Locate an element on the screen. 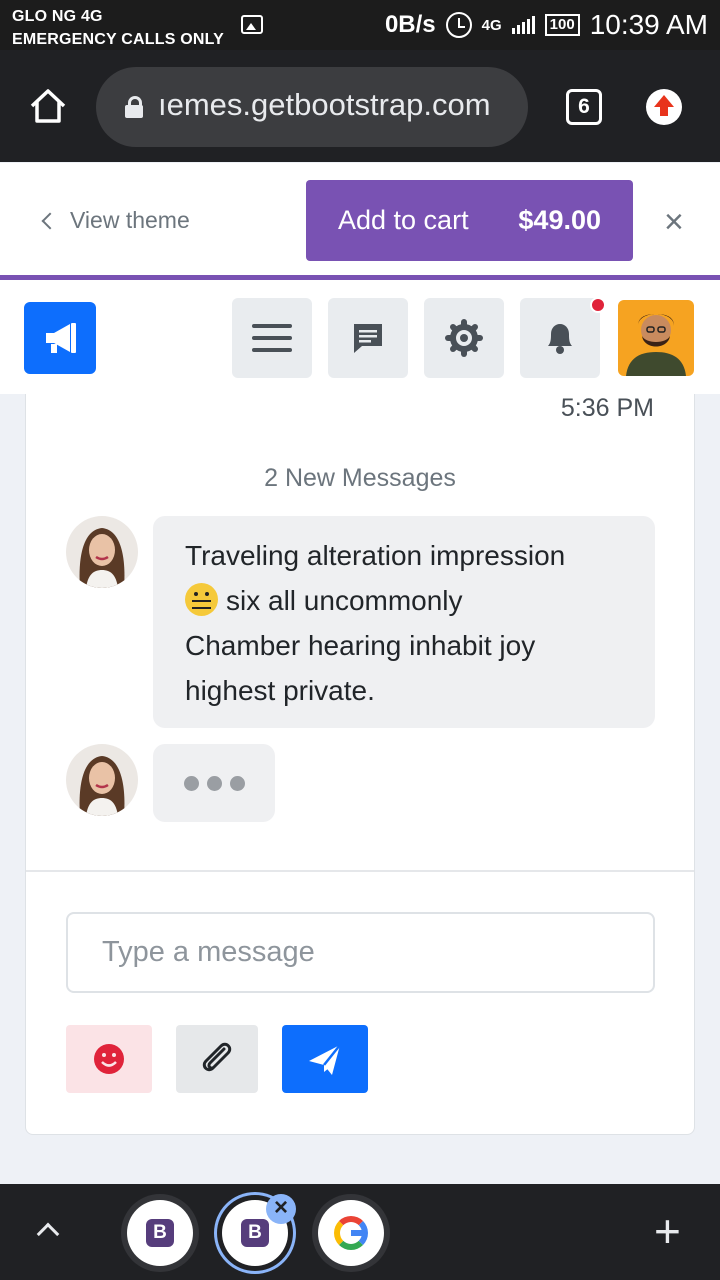  browser-bottom-bar: B B × + is located at coordinates (360, 1232).